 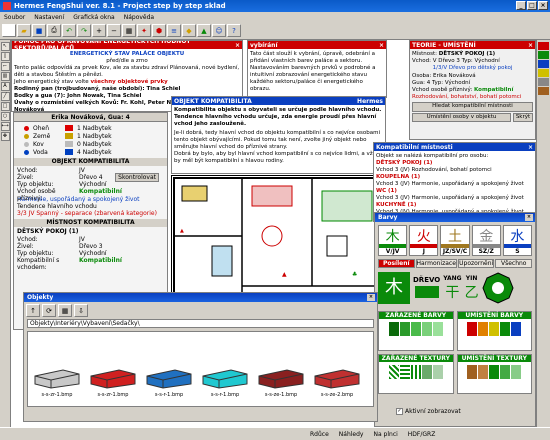 I want to click on swatch-red, so click(x=472, y=329).